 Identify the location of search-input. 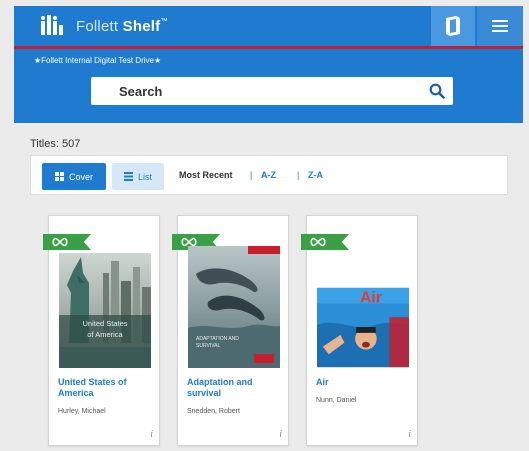
(251, 91).